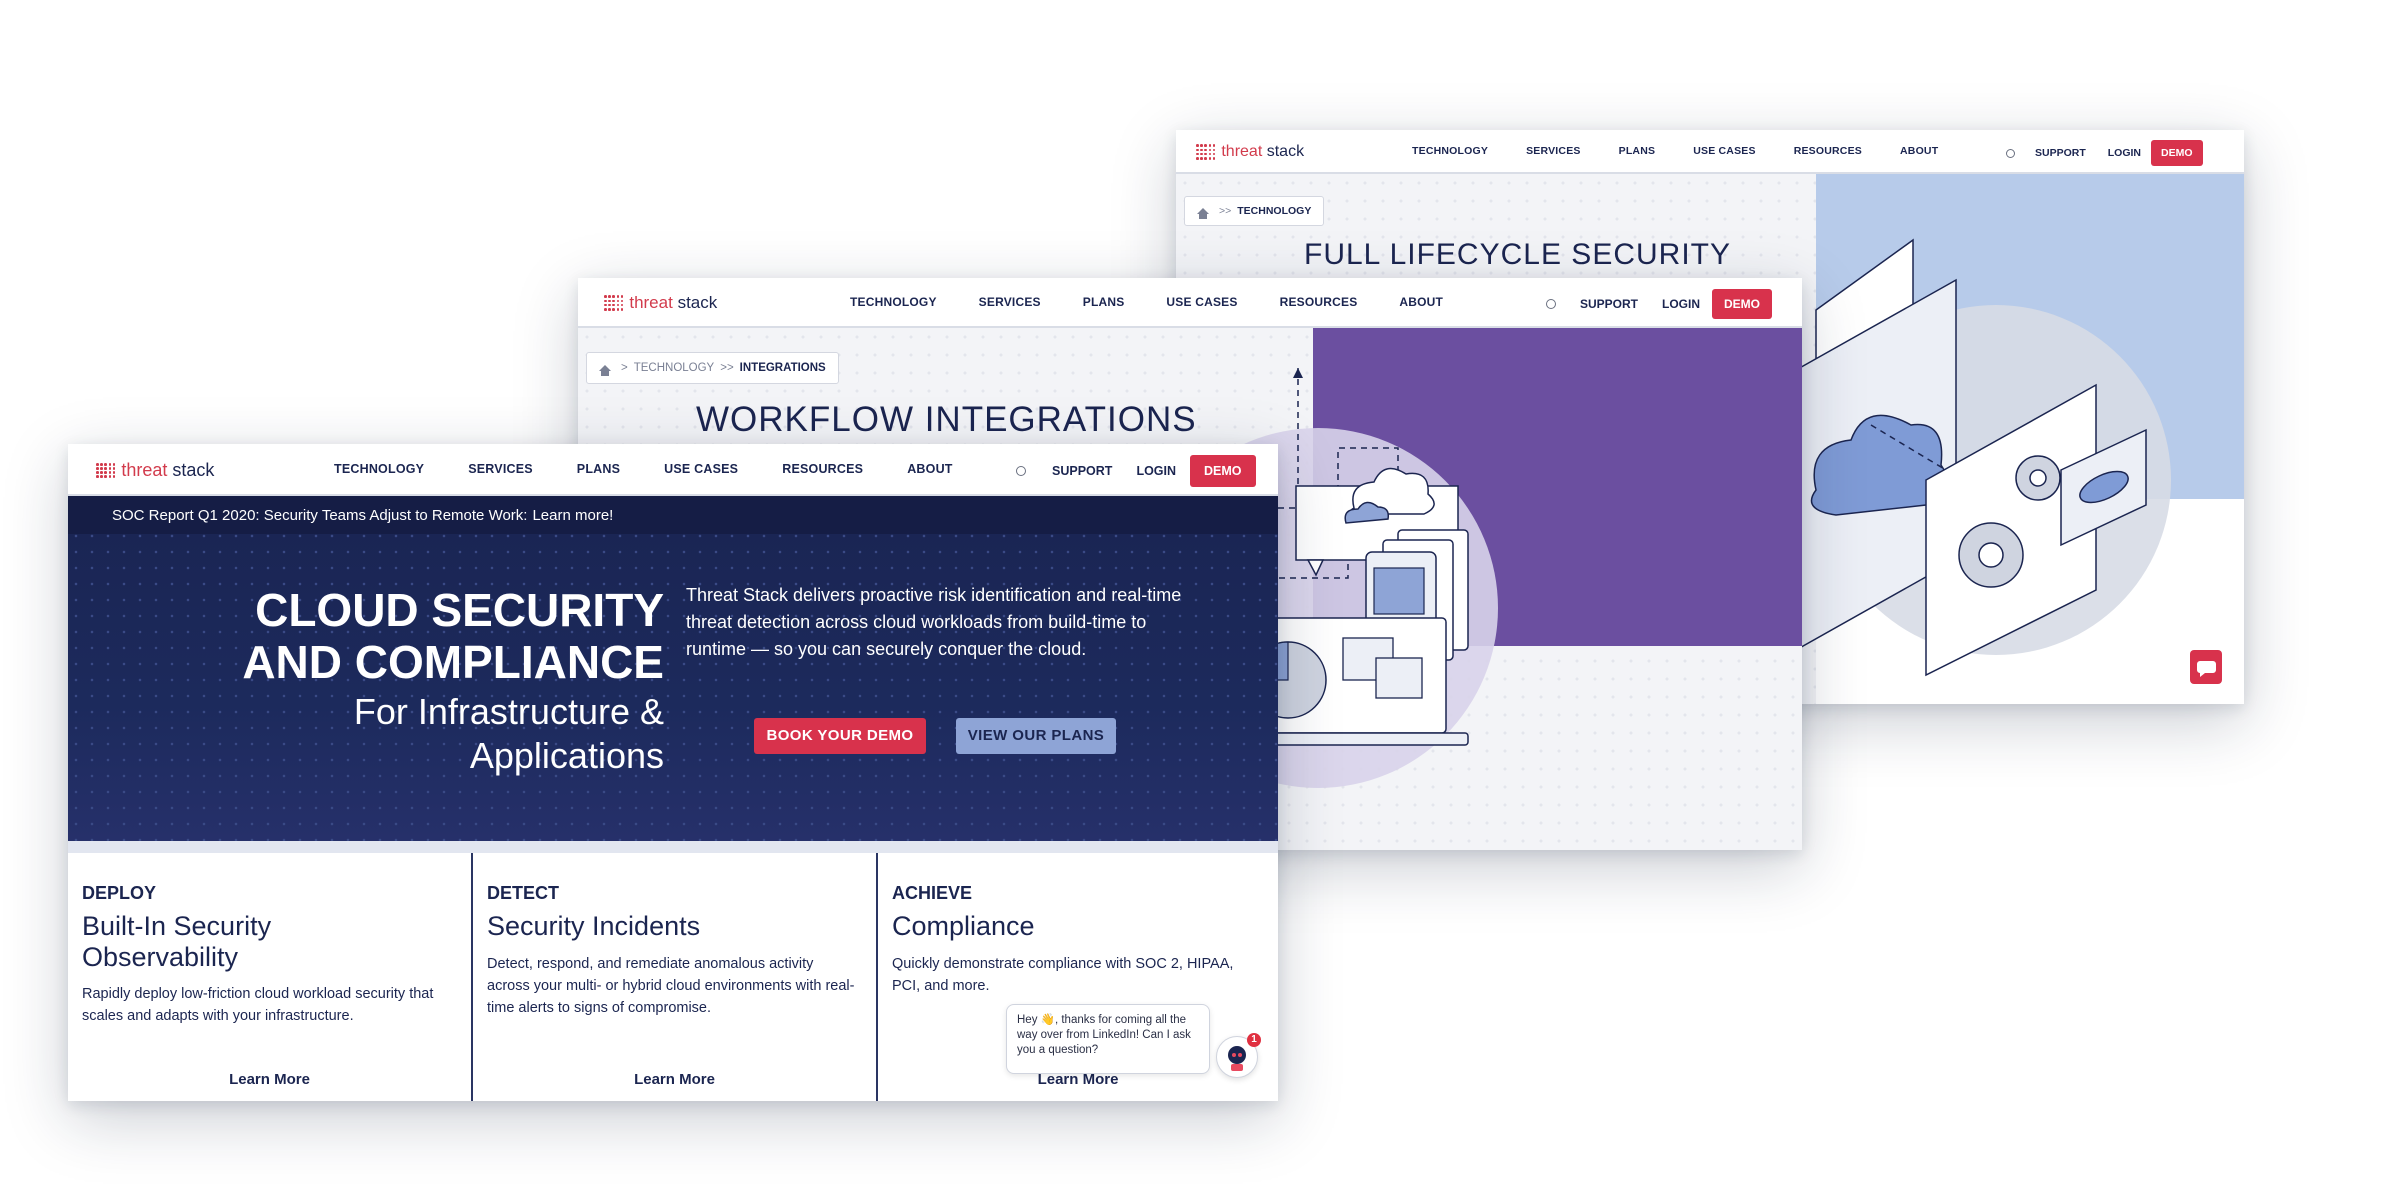 The image size is (2400, 1200). What do you see at coordinates (508, 711) in the screenshot?
I see `hero-subtitle-line-1: For Infrastructure &` at bounding box center [508, 711].